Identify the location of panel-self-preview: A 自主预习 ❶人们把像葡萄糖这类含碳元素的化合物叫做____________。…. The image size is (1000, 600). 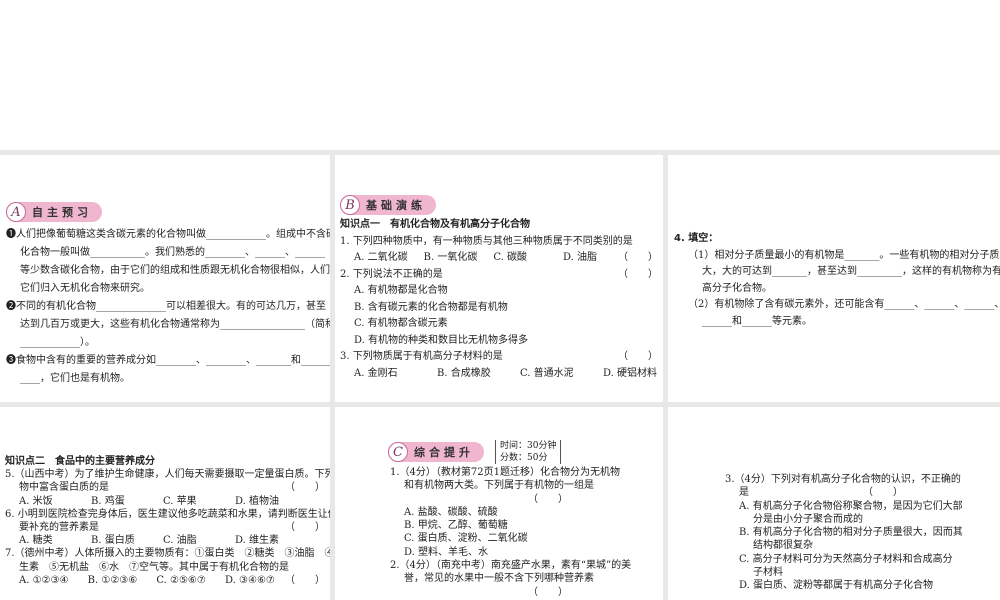
(165, 278).